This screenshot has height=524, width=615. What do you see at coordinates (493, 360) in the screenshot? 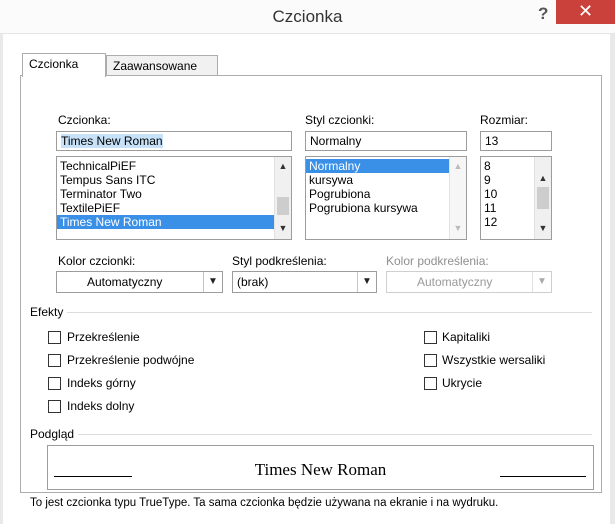
I see `all-caps-label: Wszystkie wersaliki` at bounding box center [493, 360].